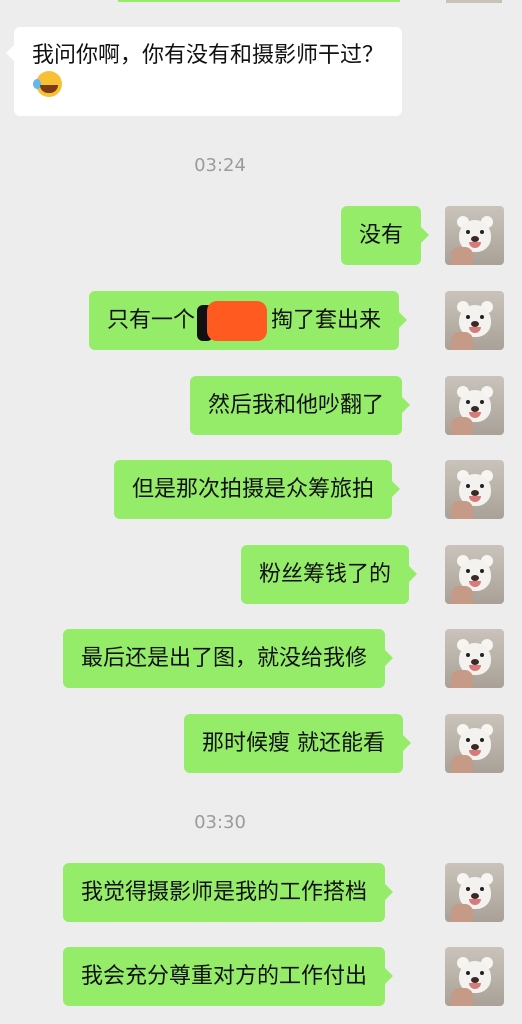  What do you see at coordinates (381, 235) in the screenshot?
I see `message-text: 没有` at bounding box center [381, 235].